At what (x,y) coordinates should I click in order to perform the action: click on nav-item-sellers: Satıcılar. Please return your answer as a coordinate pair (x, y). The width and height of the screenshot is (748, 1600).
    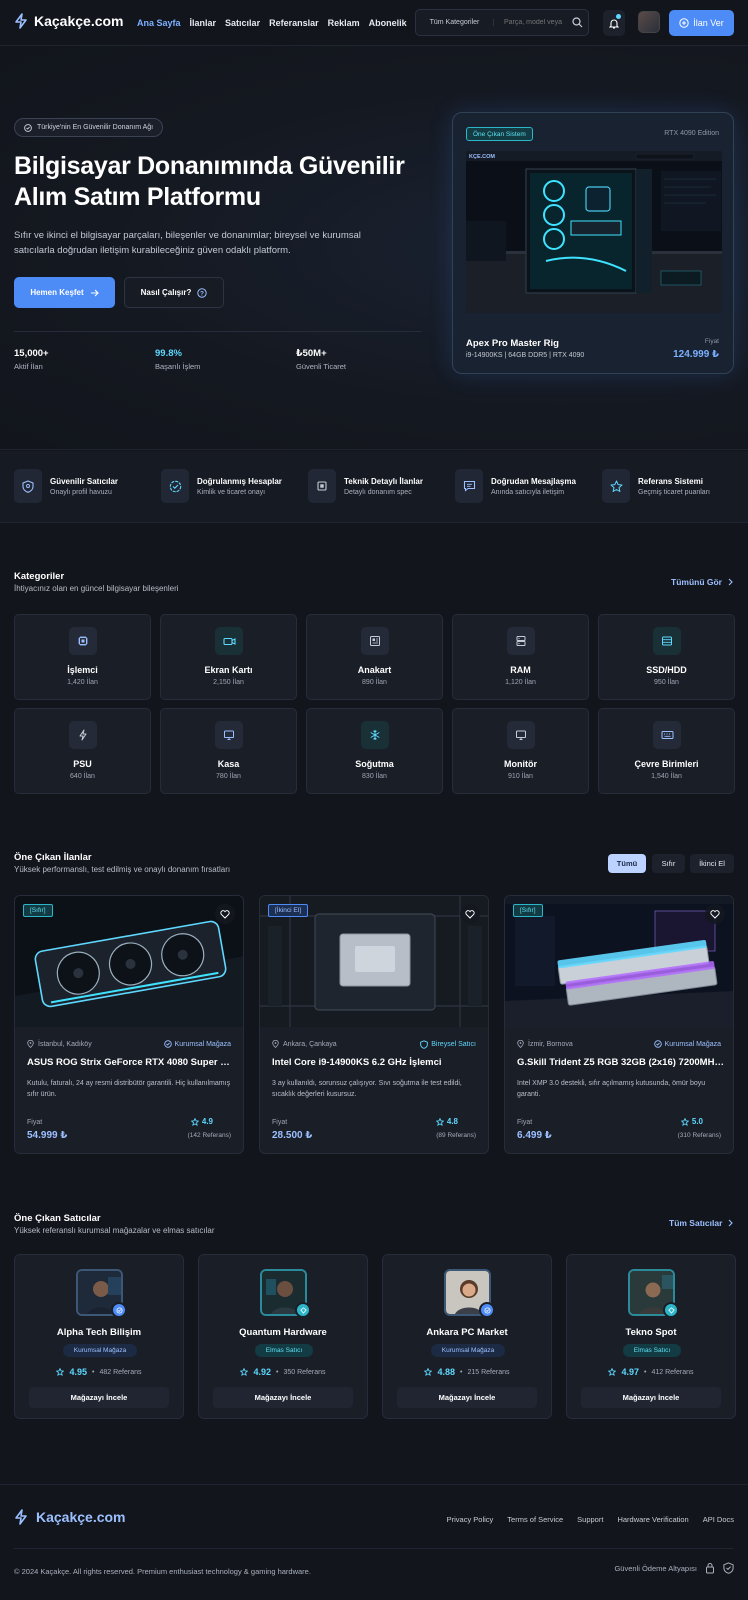
    Looking at the image, I should click on (242, 23).